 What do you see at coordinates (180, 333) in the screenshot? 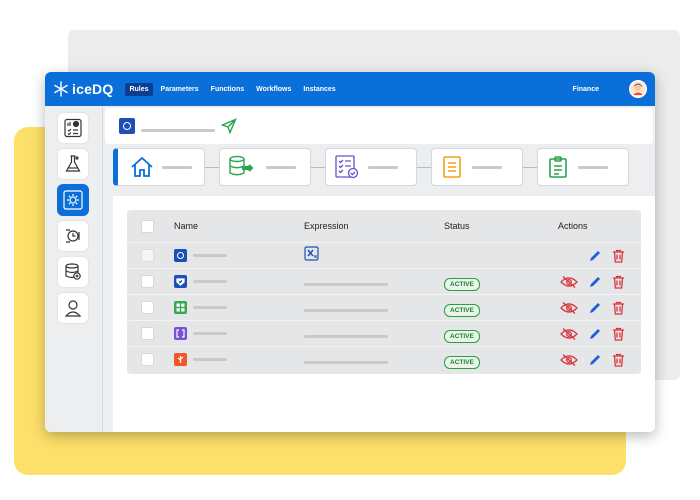
I see `brackets-icon` at bounding box center [180, 333].